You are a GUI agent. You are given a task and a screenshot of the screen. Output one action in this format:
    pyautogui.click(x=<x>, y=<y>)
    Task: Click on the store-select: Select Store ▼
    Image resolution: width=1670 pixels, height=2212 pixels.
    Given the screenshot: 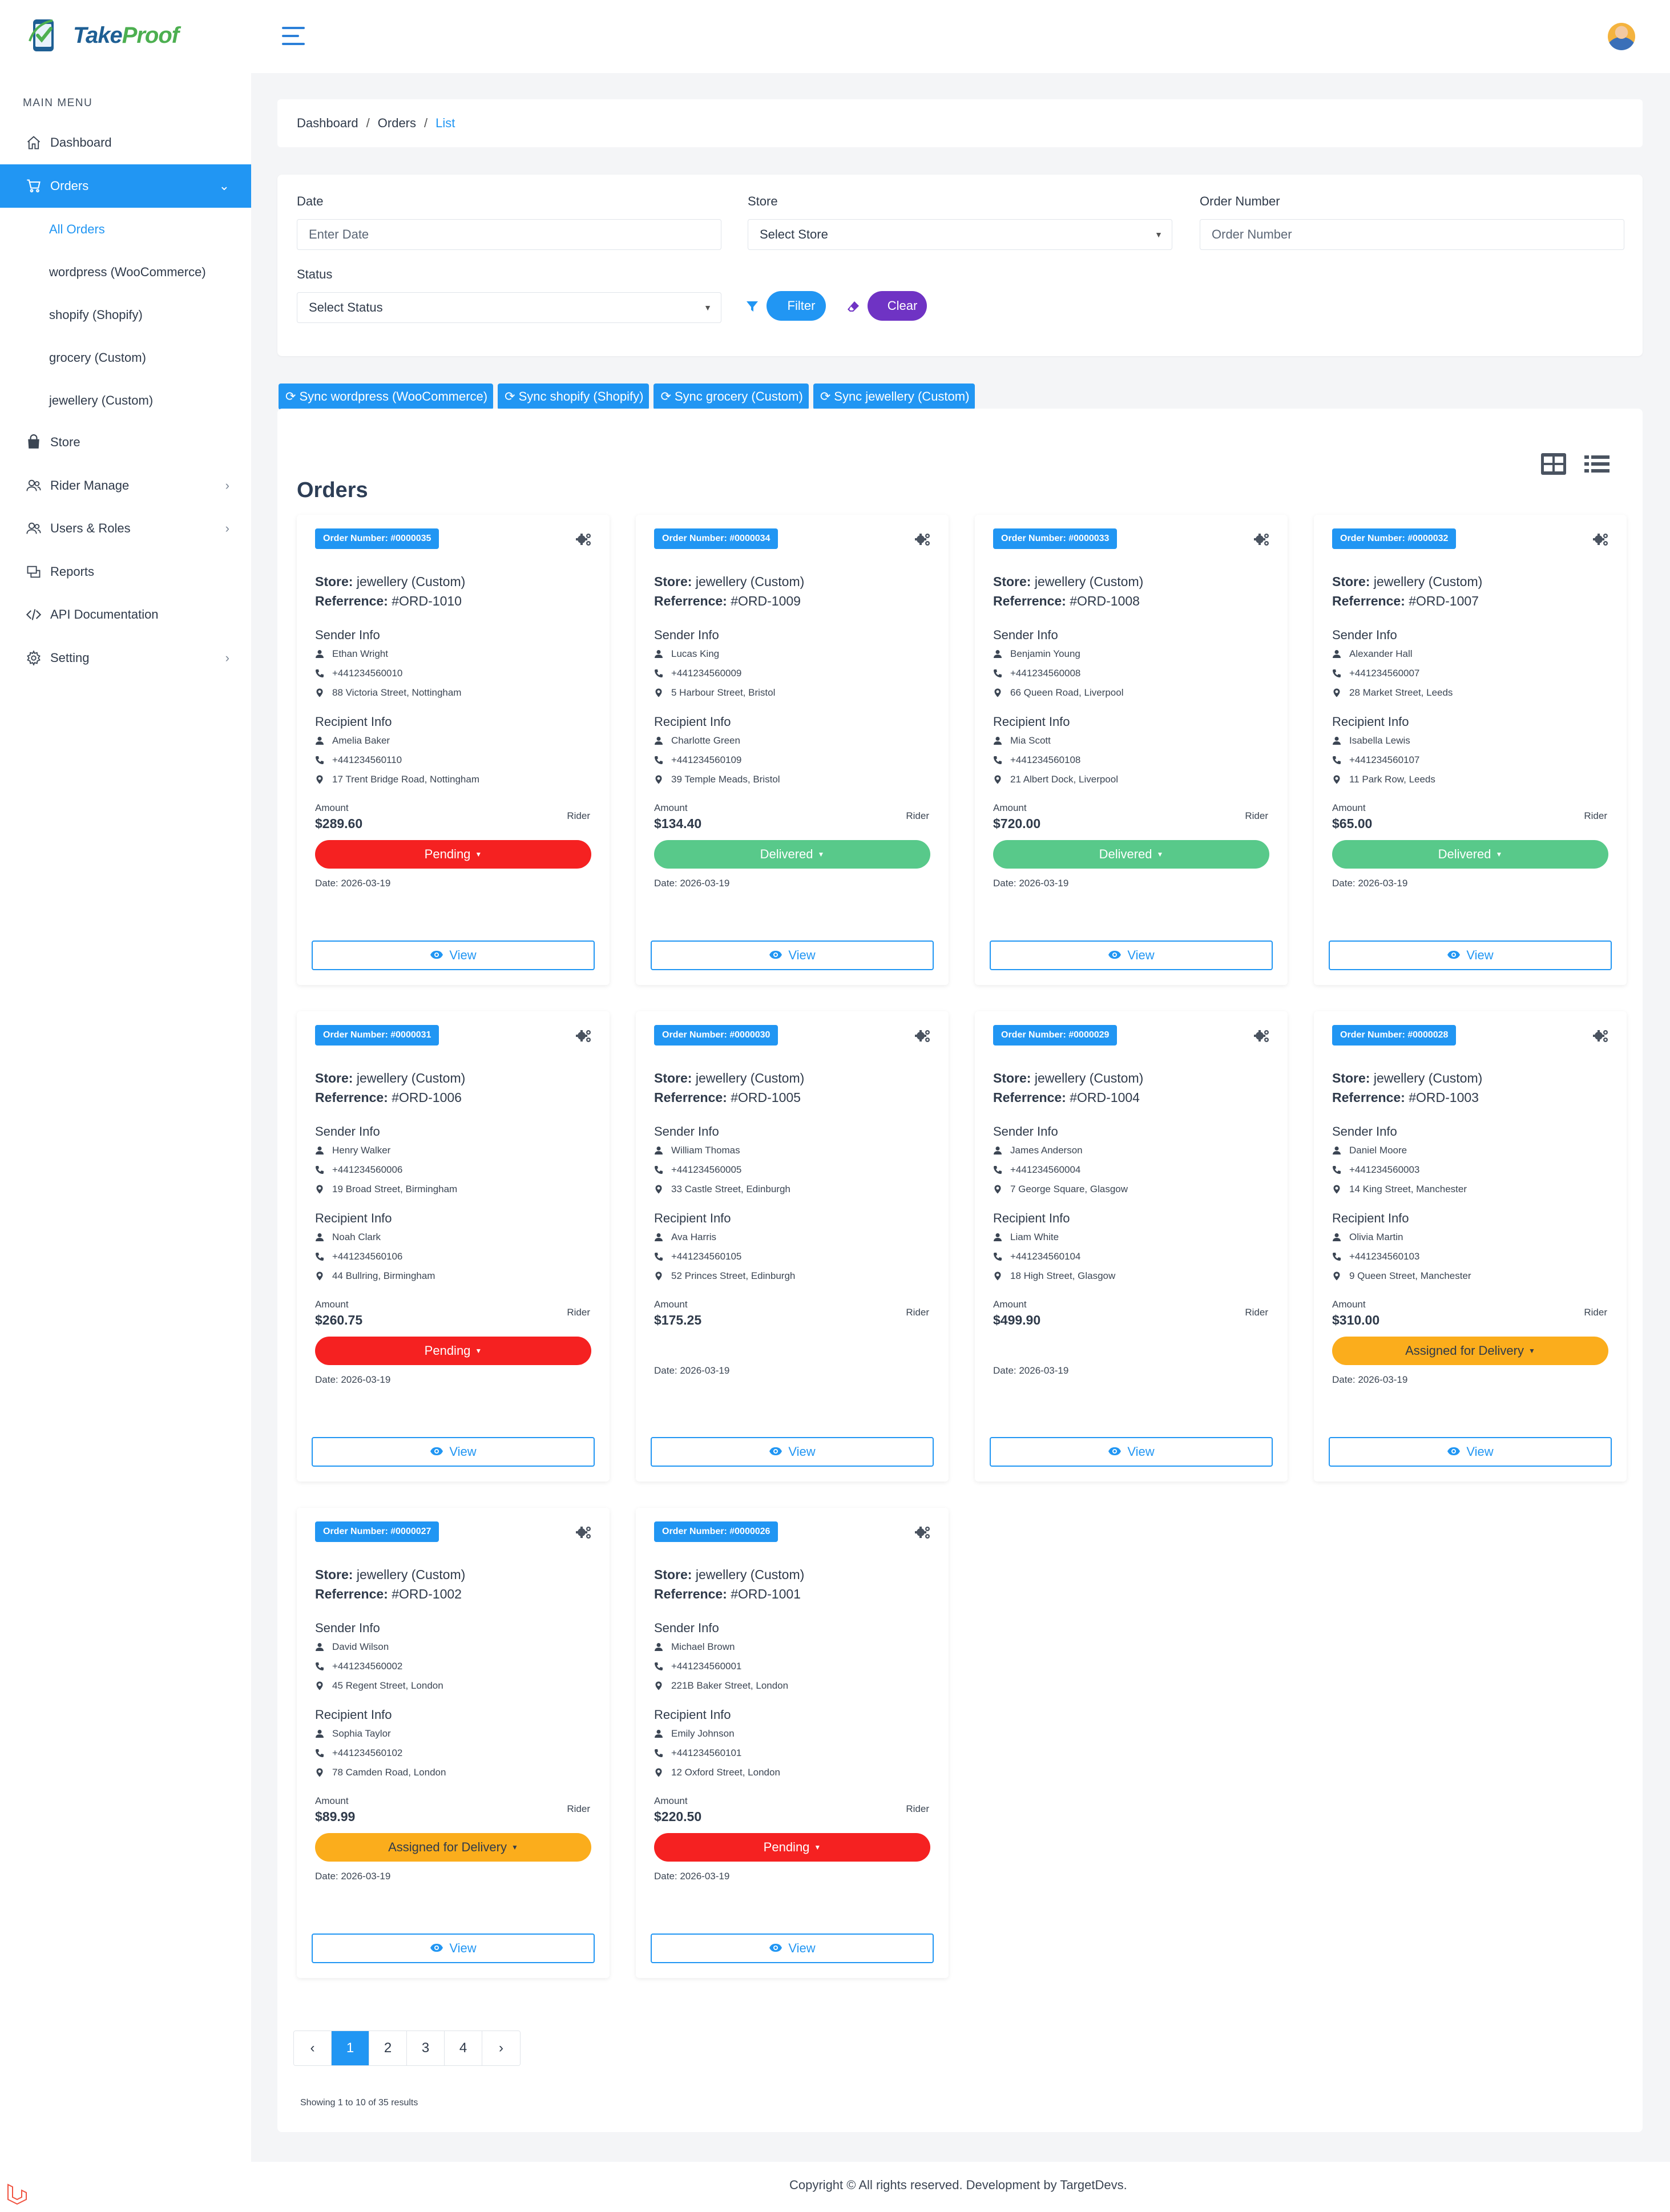 What is the action you would take?
    pyautogui.click(x=960, y=234)
    